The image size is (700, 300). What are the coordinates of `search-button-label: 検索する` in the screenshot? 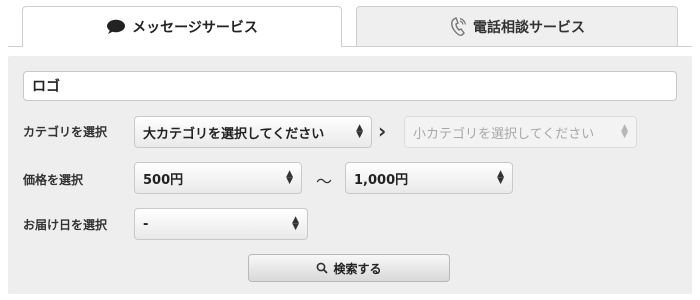 It's located at (357, 268).